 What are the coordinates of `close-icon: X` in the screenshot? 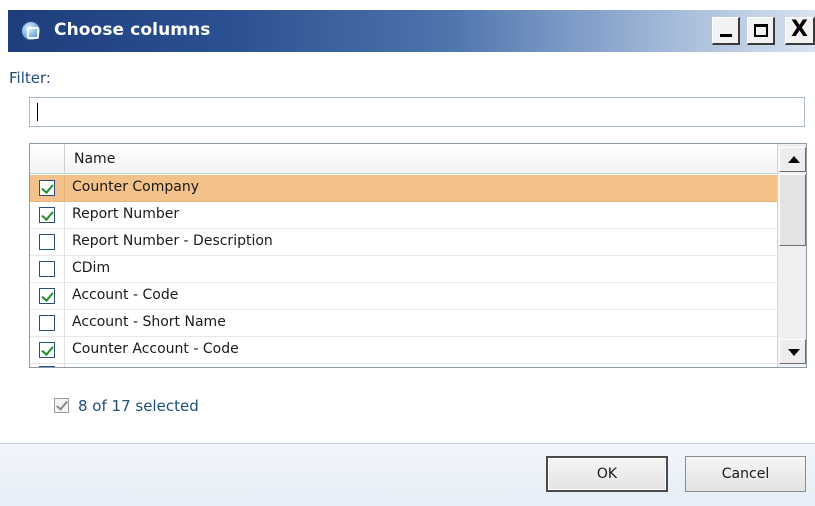 It's located at (799, 29).